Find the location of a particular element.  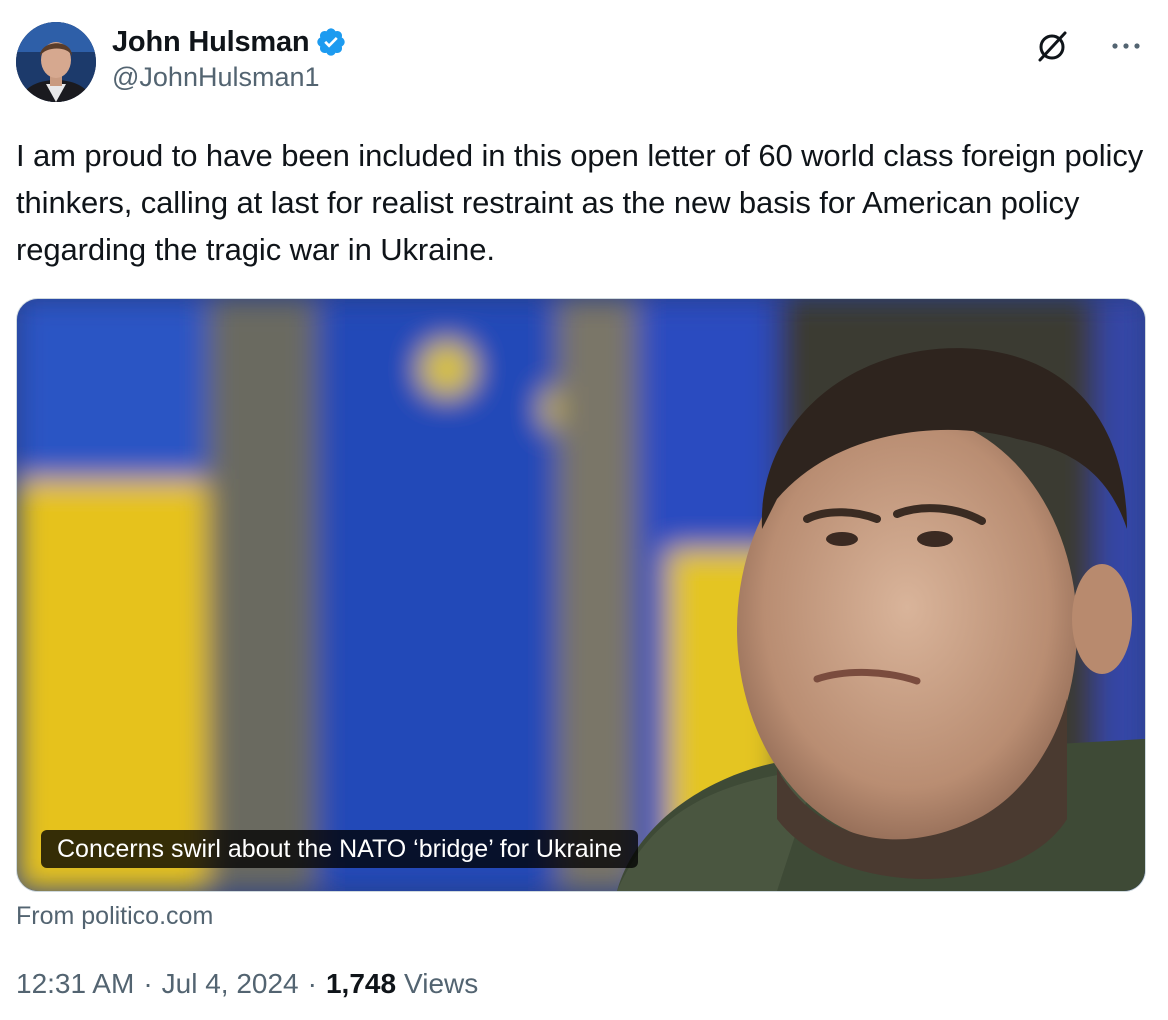

tweet-header: John Hulsman @JohnHulsman1 is located at coordinates (584, 62).